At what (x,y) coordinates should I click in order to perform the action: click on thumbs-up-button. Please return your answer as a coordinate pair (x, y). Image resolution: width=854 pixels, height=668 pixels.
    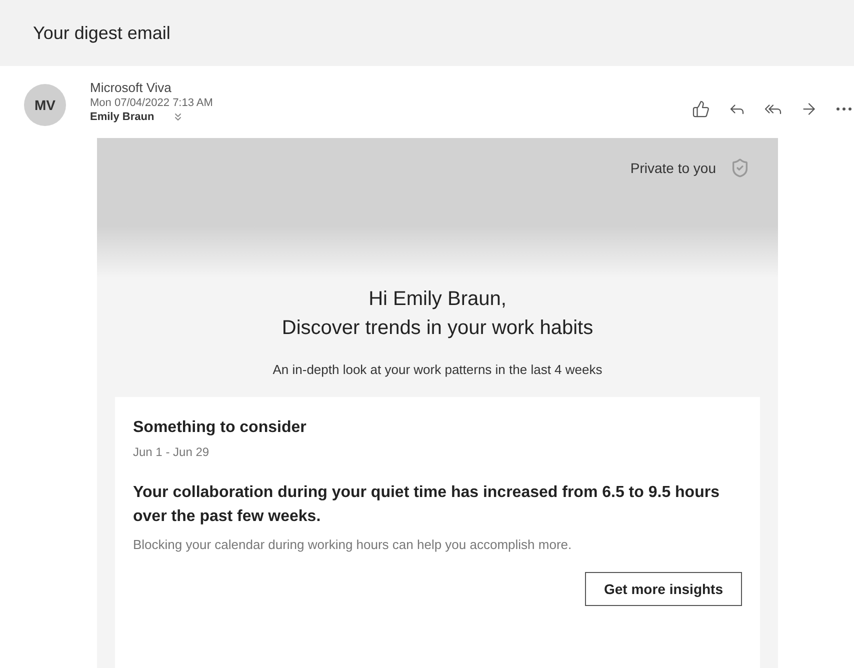
    Looking at the image, I should click on (701, 109).